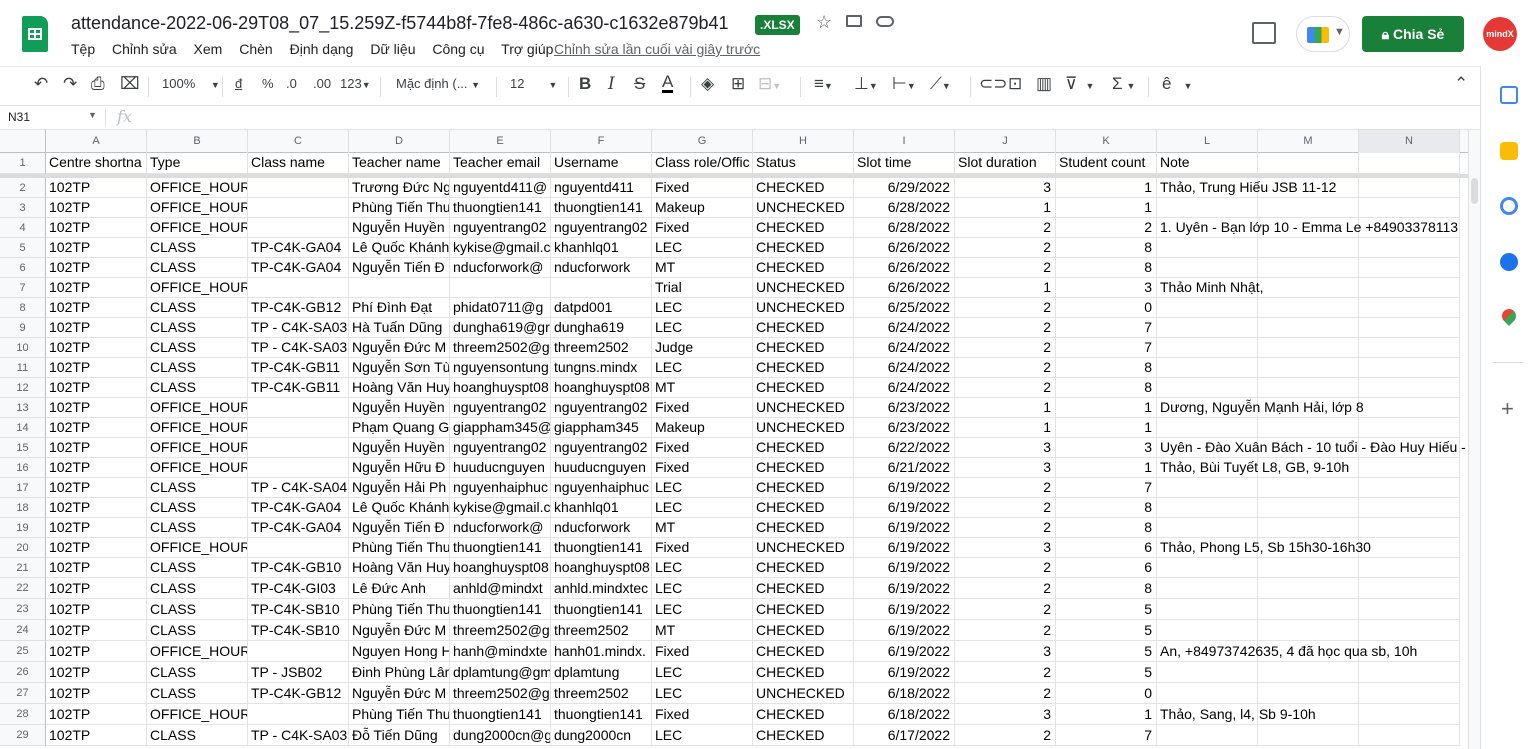 This screenshot has width=1535, height=749. Describe the element at coordinates (23, 288) in the screenshot. I see `row-number: 7` at that location.